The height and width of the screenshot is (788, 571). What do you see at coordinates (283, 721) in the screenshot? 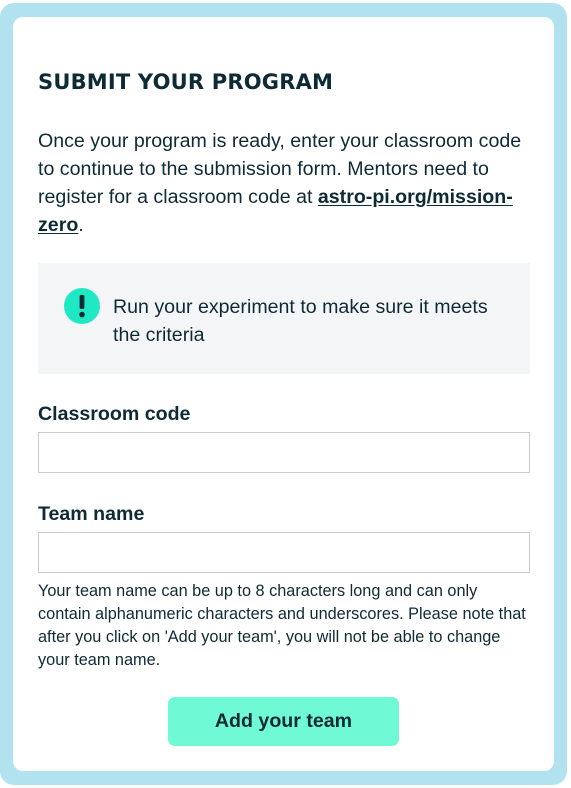
I see `add-your-team-button: Add your team` at bounding box center [283, 721].